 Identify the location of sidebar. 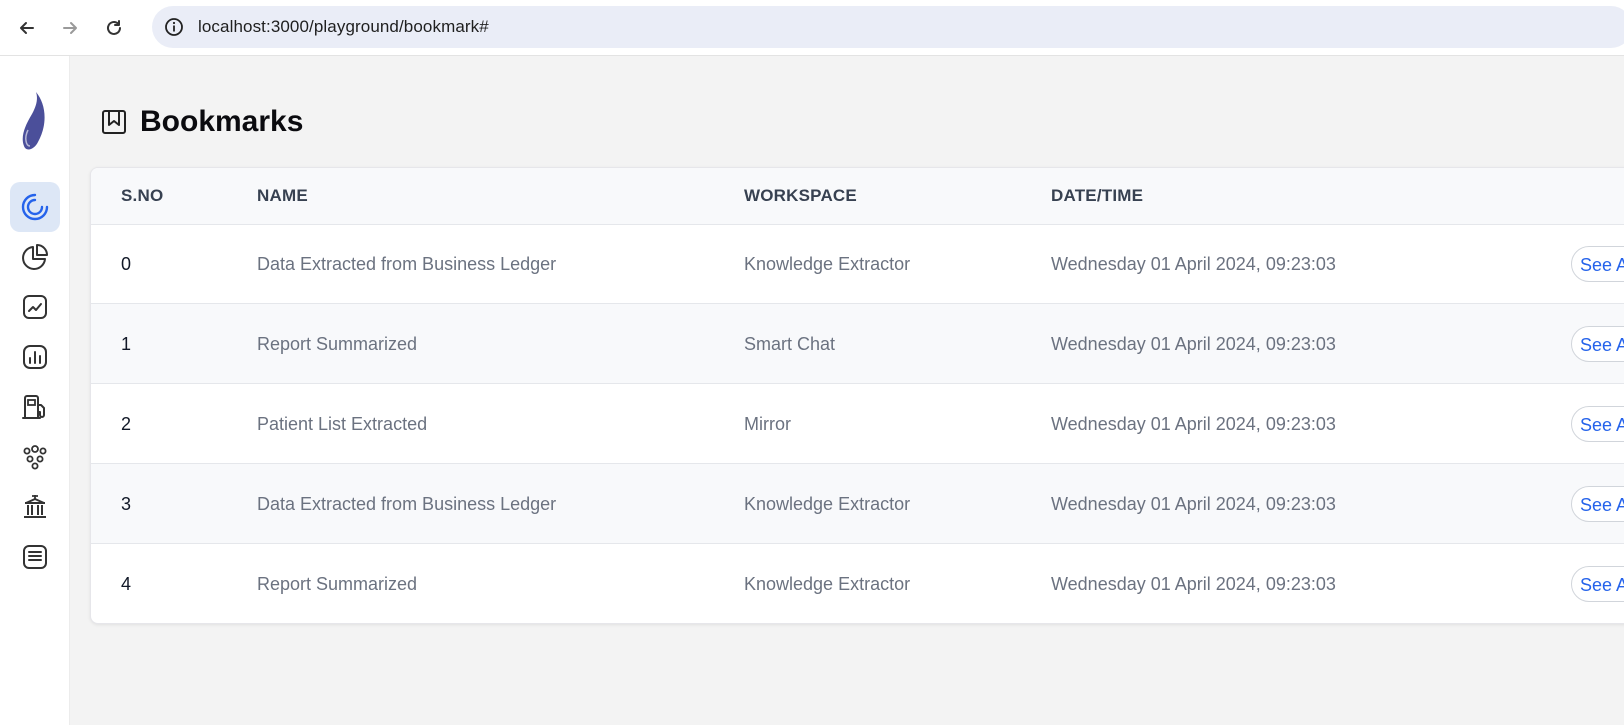
(35, 390).